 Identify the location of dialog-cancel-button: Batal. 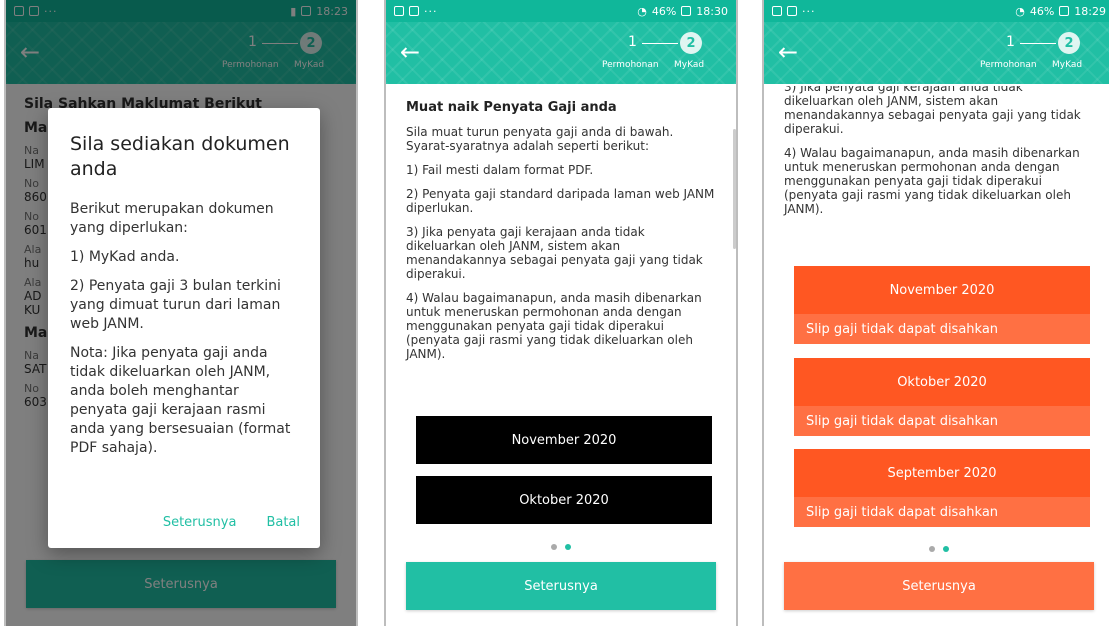
(283, 522).